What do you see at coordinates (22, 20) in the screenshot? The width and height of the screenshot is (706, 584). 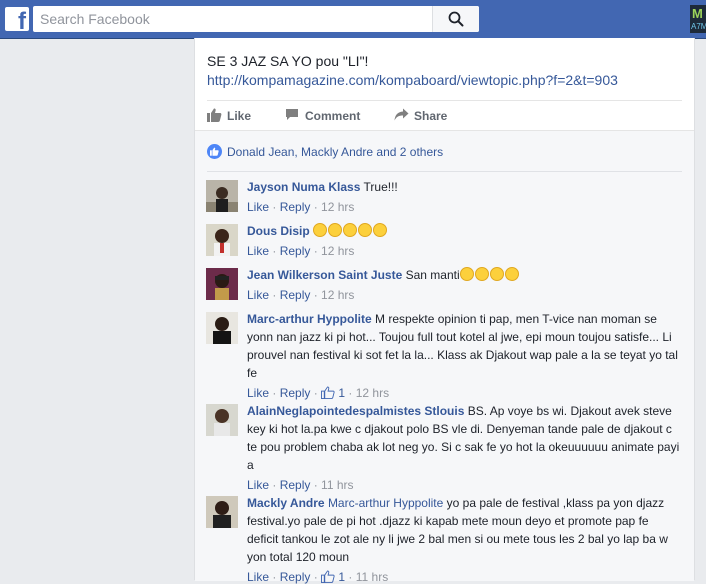 I see `facebook-logo-letter: f` at bounding box center [22, 20].